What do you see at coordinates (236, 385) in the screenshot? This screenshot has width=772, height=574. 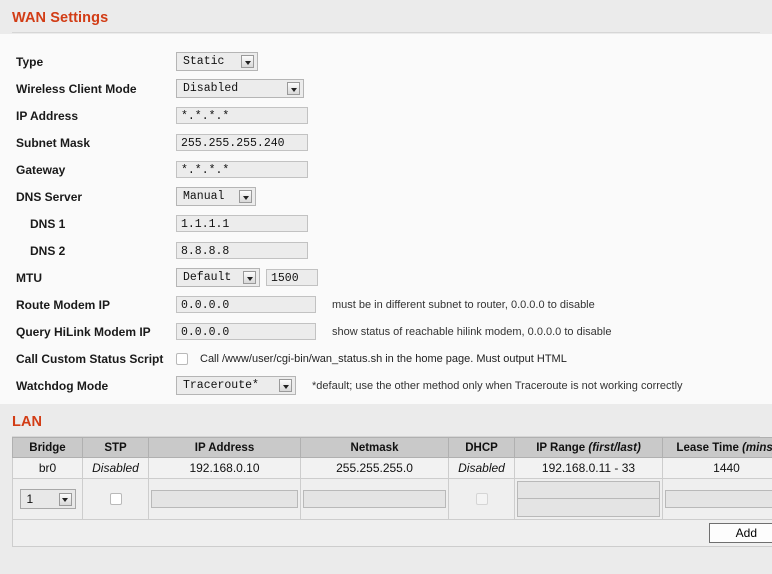 I see `watchdog-mode-select: Traceroute*` at bounding box center [236, 385].